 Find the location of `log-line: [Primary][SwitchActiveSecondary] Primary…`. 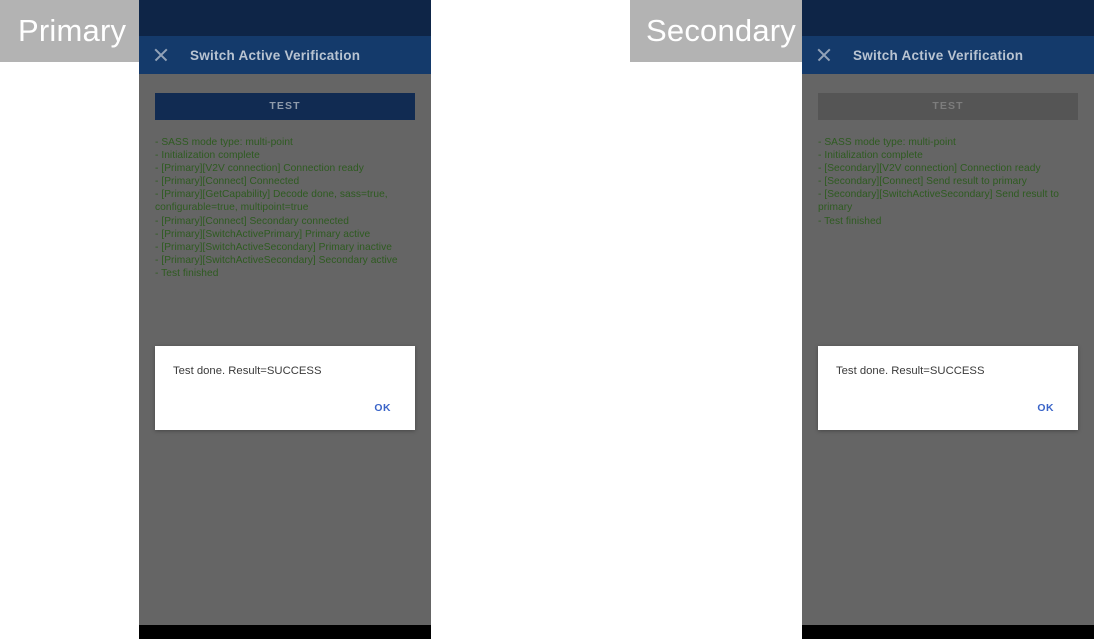

log-line: [Primary][SwitchActiveSecondary] Primary… is located at coordinates (285, 247).